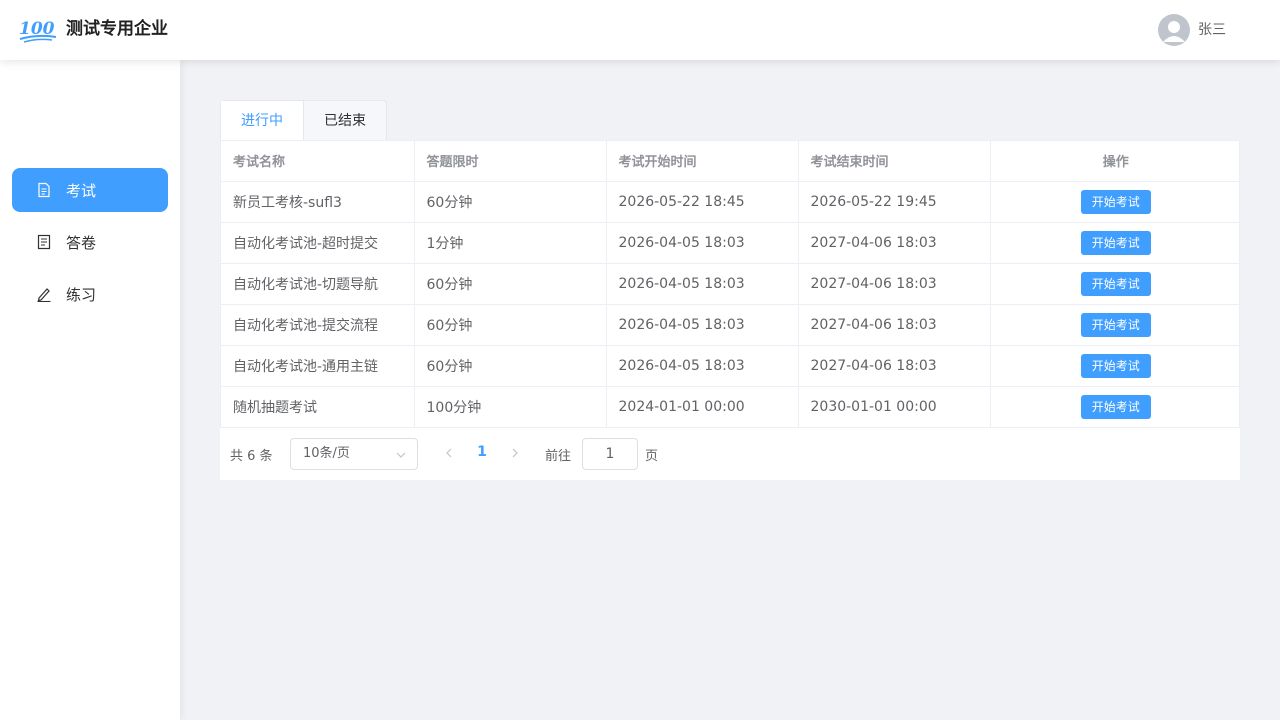  What do you see at coordinates (702, 161) in the screenshot?
I see `column-header-start-time: 考试开始时间` at bounding box center [702, 161].